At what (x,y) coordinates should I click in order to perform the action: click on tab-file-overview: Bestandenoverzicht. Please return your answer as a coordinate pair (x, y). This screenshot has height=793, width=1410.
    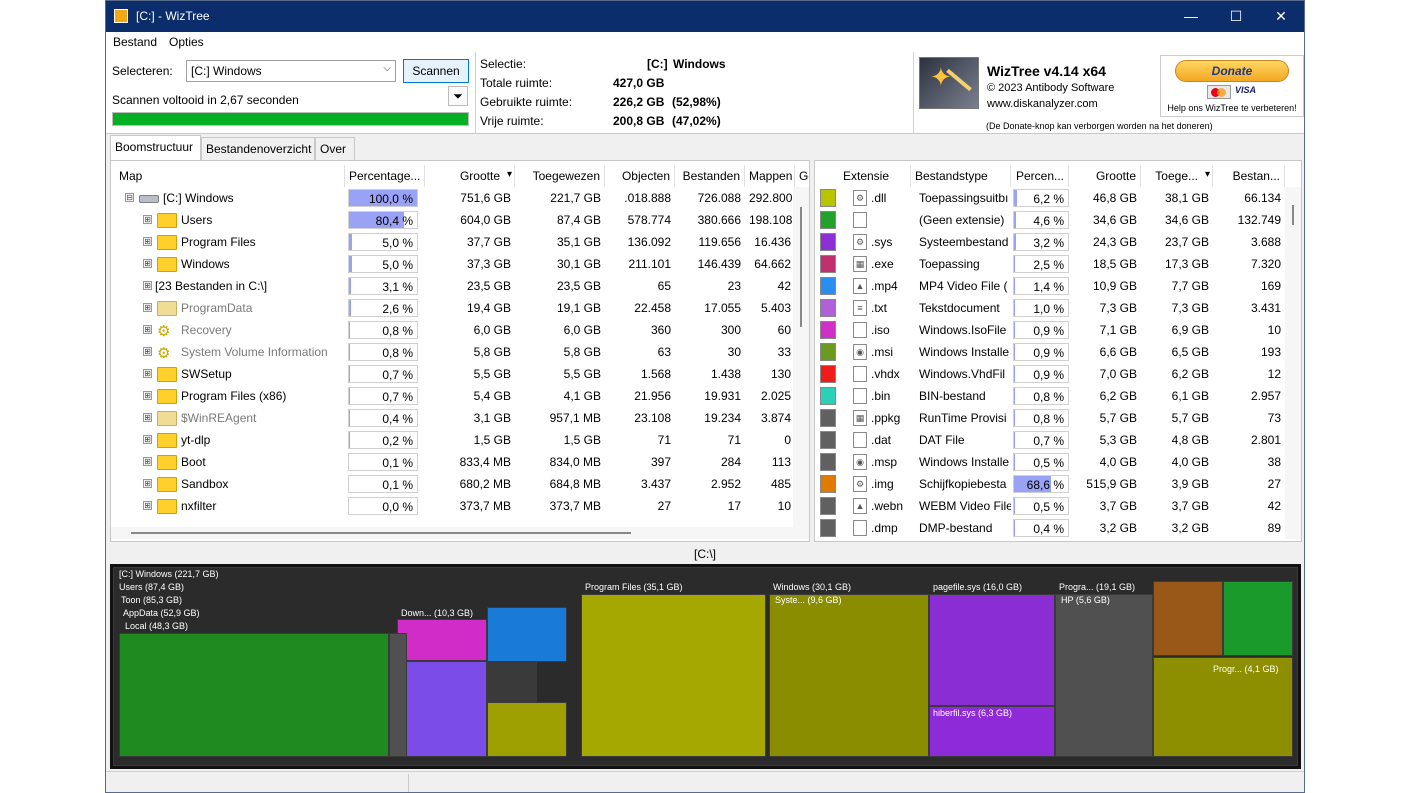
    Looking at the image, I should click on (258, 148).